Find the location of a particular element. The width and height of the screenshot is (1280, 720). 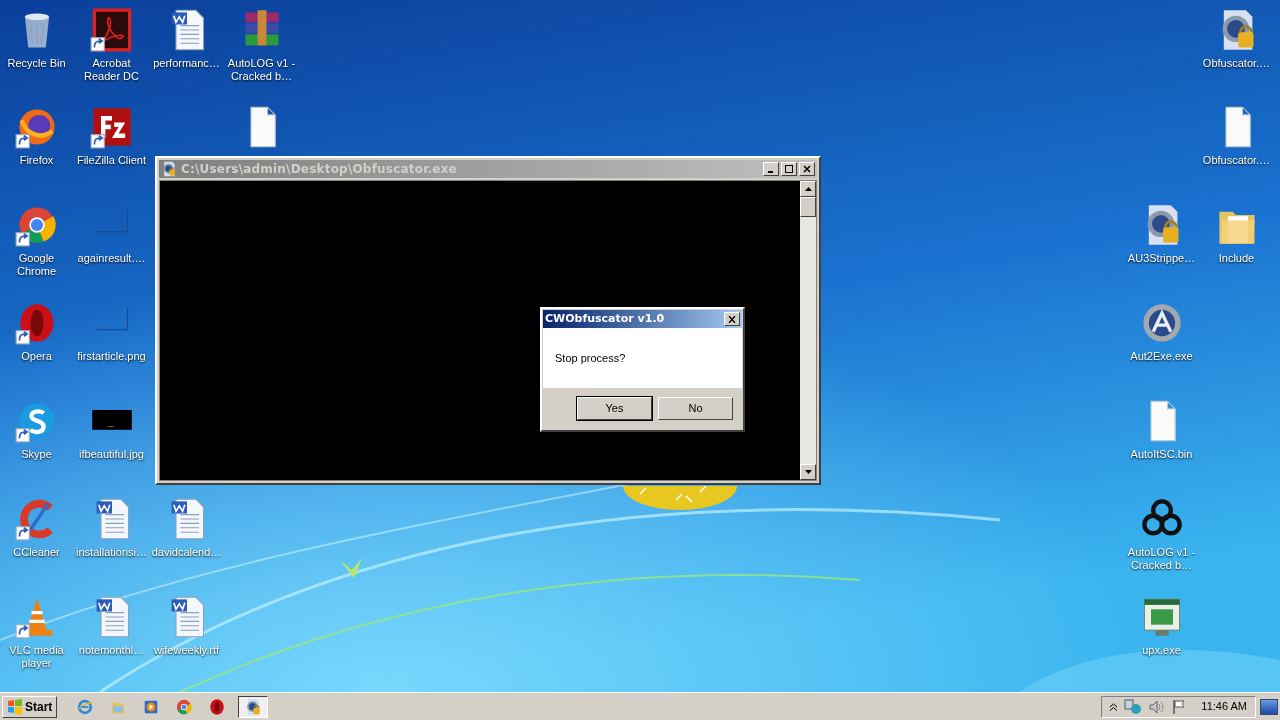

dialog-title: CWObfuscator v1.0 is located at coordinates (605, 318).